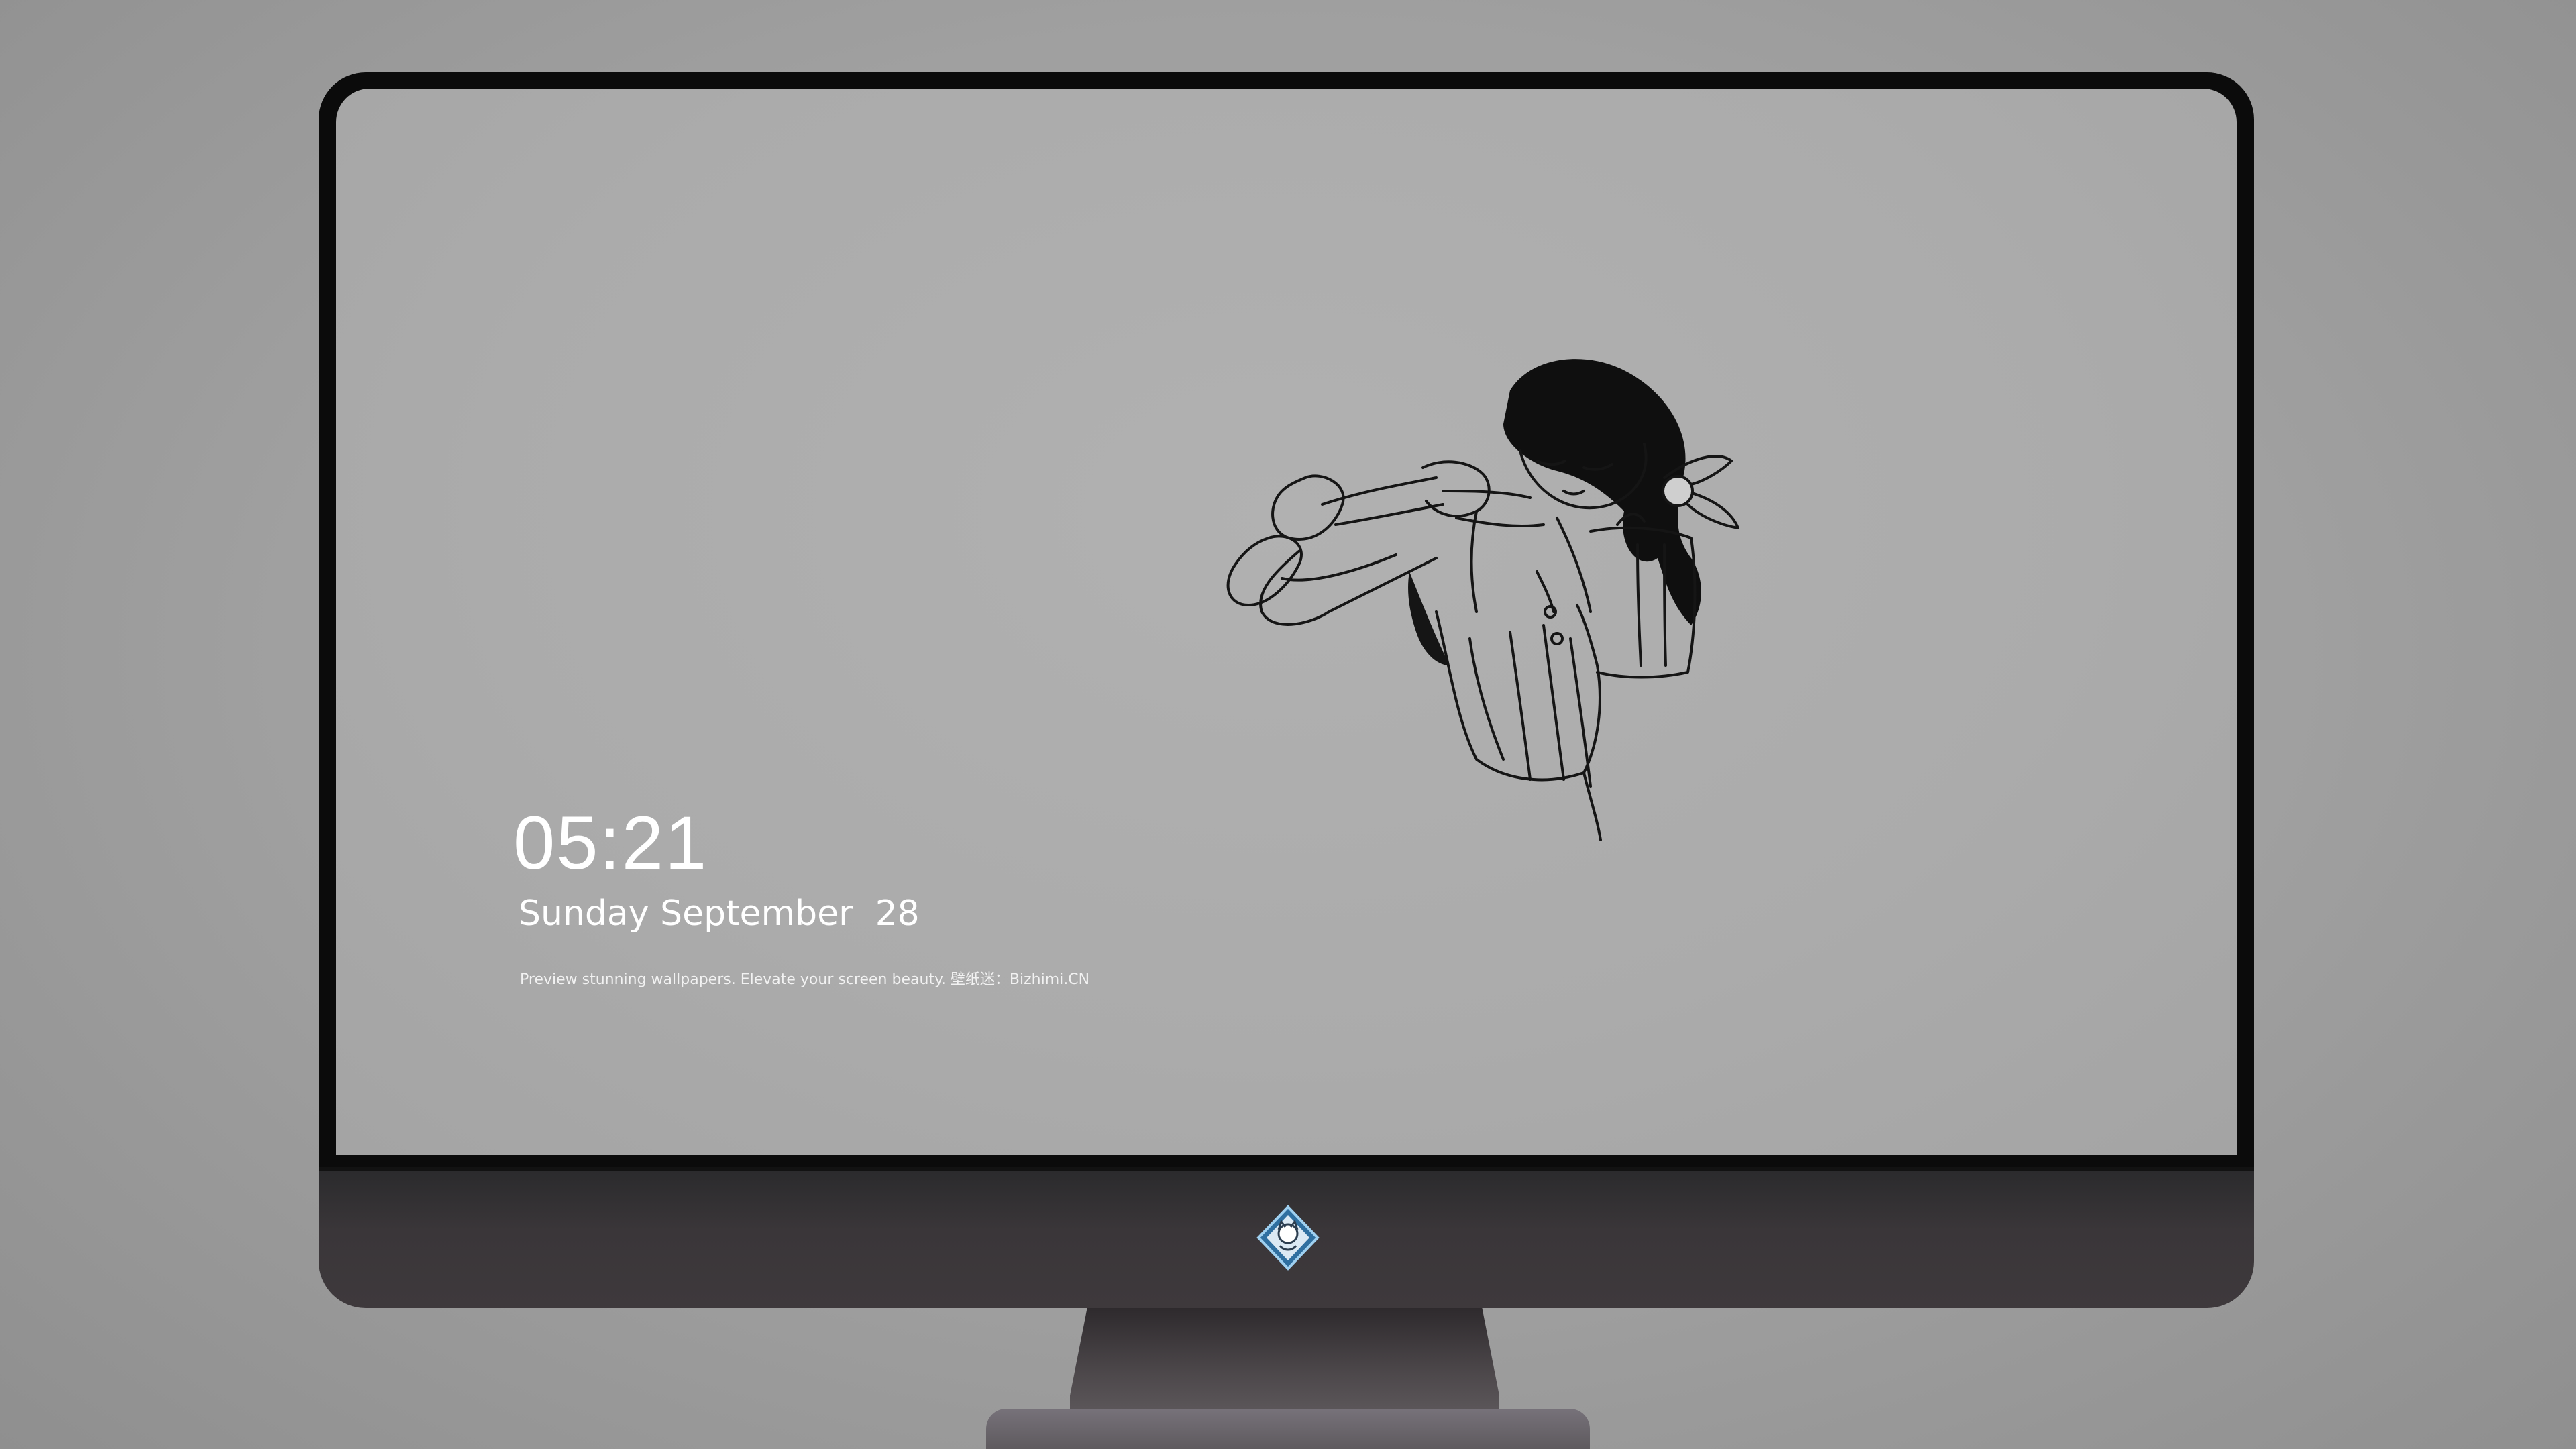 The width and height of the screenshot is (2576, 1449). I want to click on monitor-stand-base, so click(1288, 1429).